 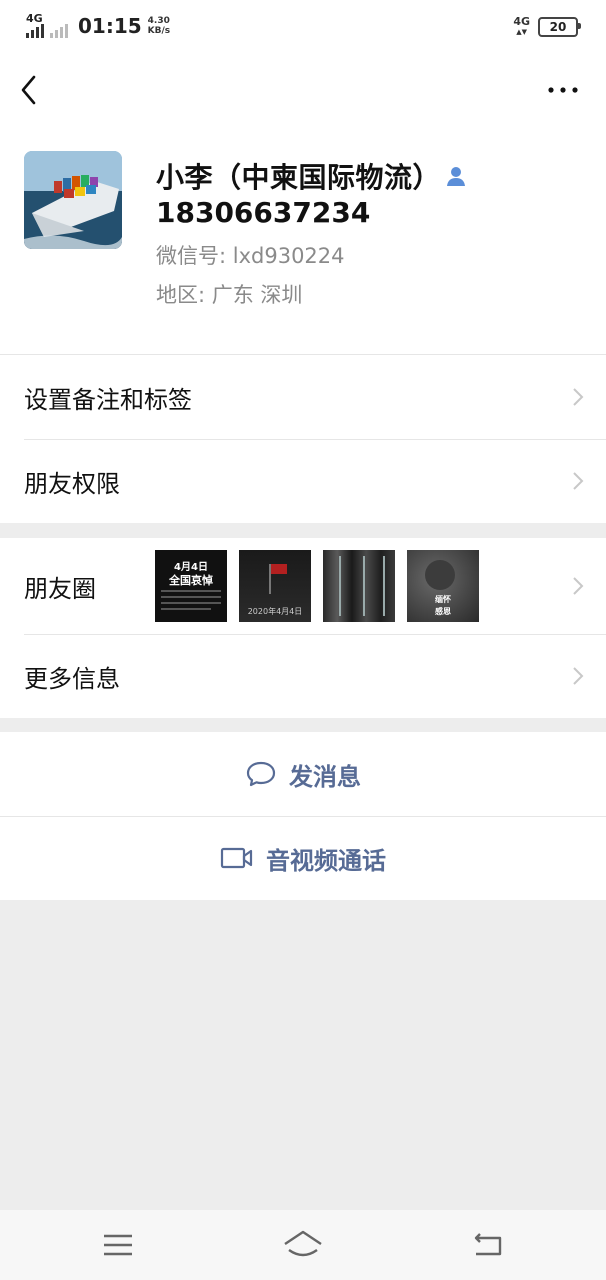 I want to click on moments-section: 朋友圈 4月4日 全国哀悼 2020年4月4日 缅怀 感恩 更多信息, so click(x=303, y=628).